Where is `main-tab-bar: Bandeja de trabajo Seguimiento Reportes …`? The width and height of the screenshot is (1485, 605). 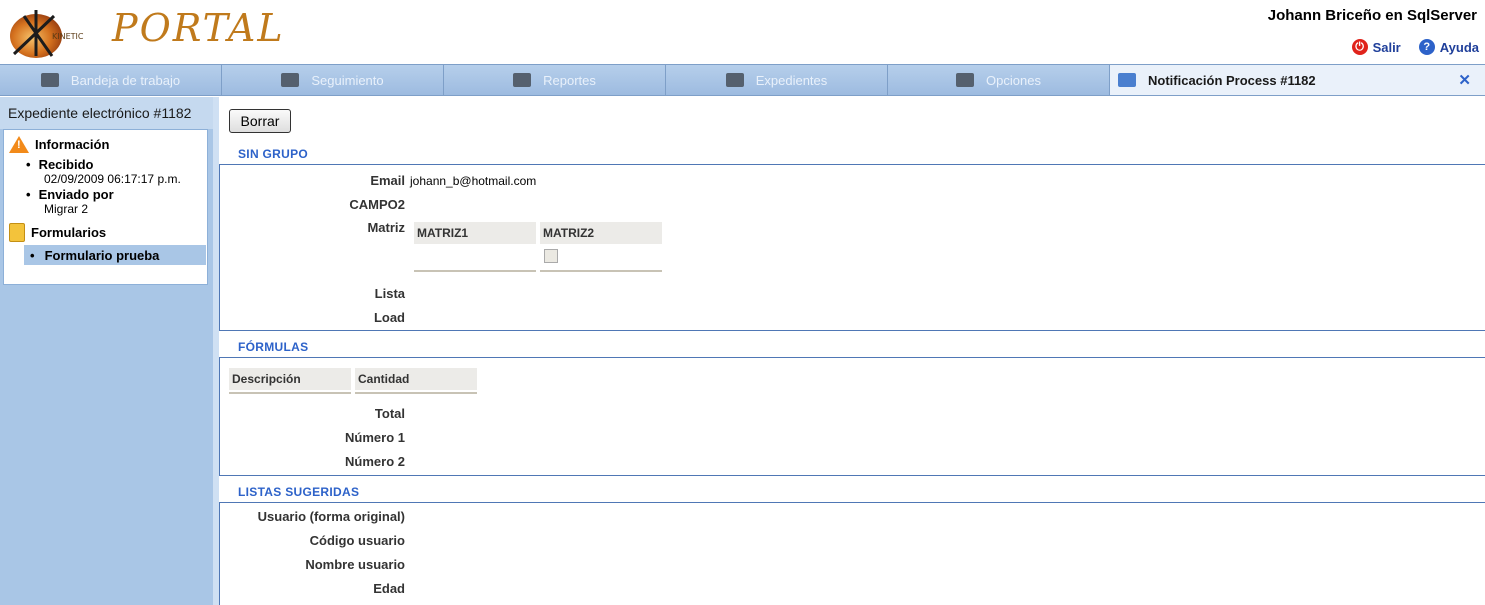
main-tab-bar: Bandeja de trabajo Seguimiento Reportes … is located at coordinates (742, 80).